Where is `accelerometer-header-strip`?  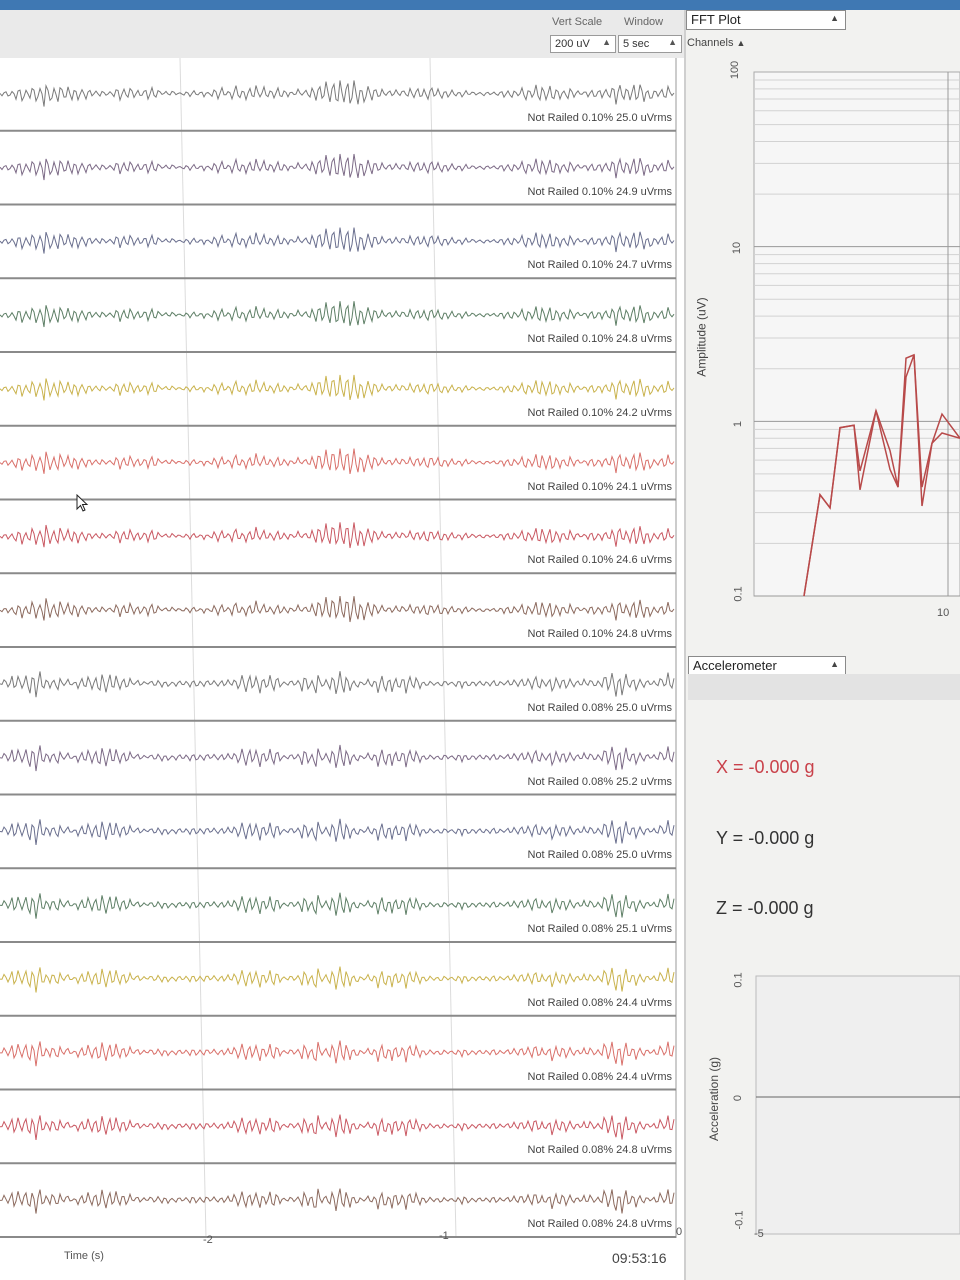
accelerometer-header-strip is located at coordinates (824, 687).